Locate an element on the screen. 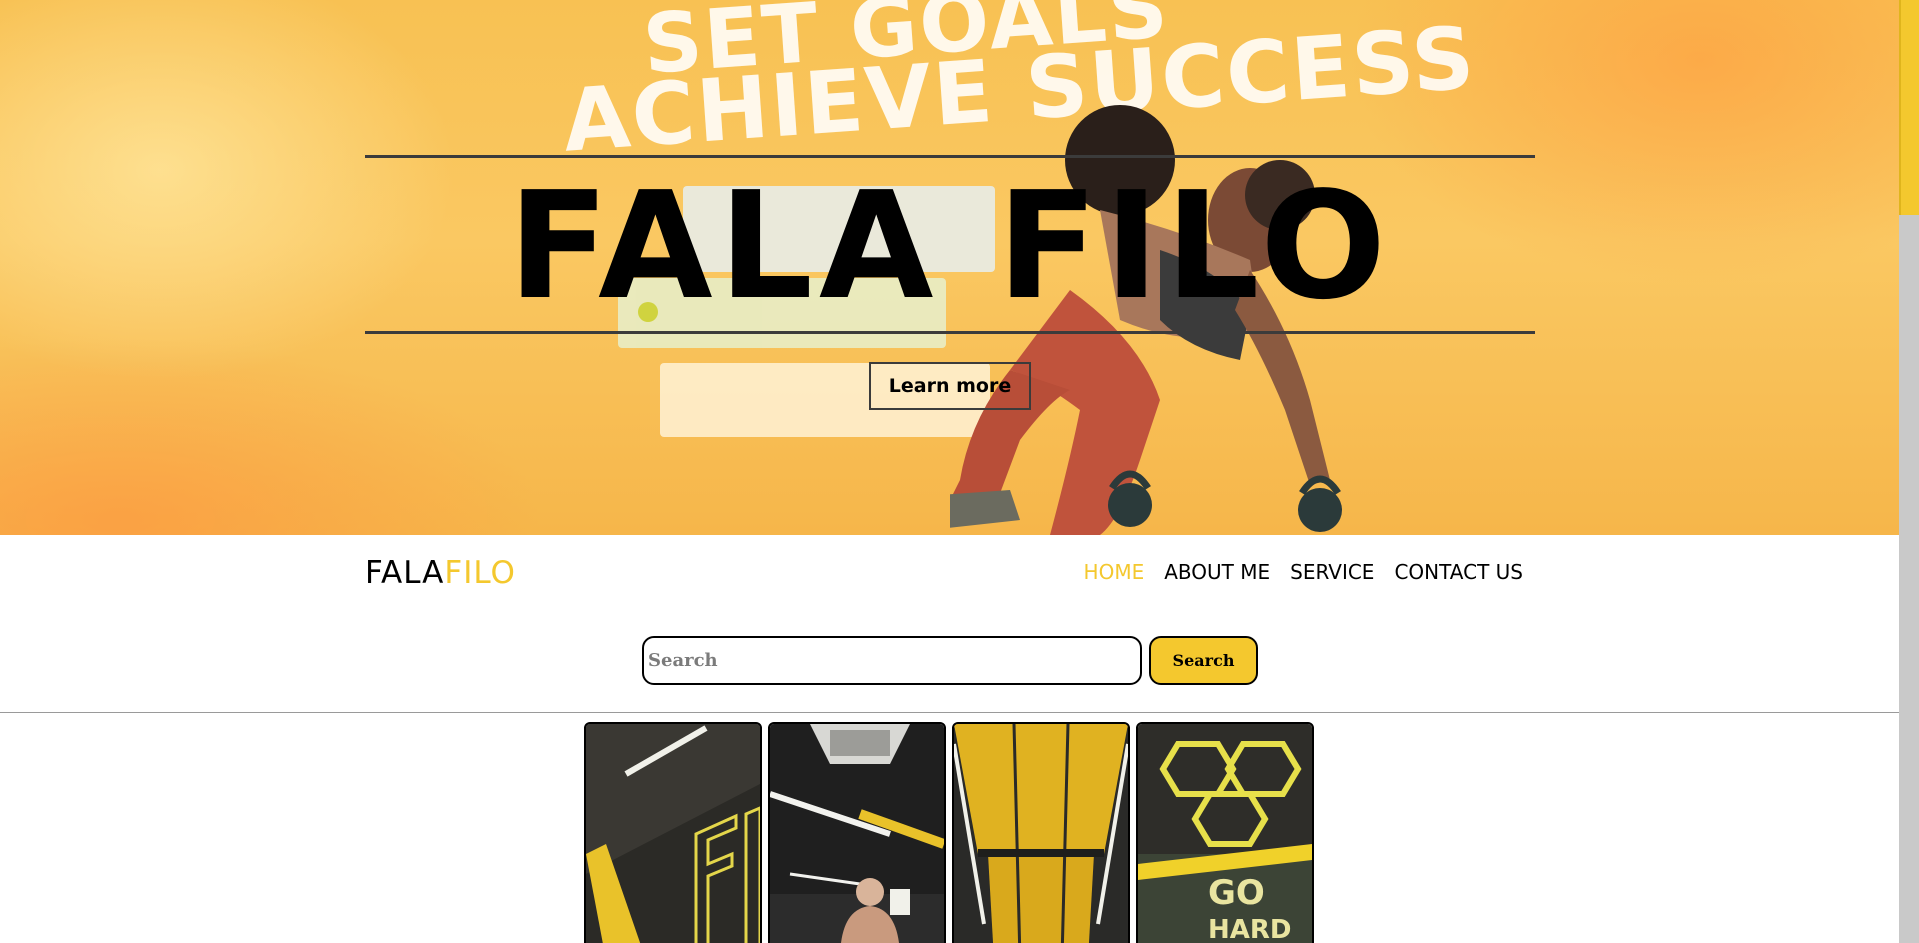 This screenshot has height=943, width=1919. nav-links: HOME ABOUT ME SERVICE CONTACT US is located at coordinates (1303, 572).